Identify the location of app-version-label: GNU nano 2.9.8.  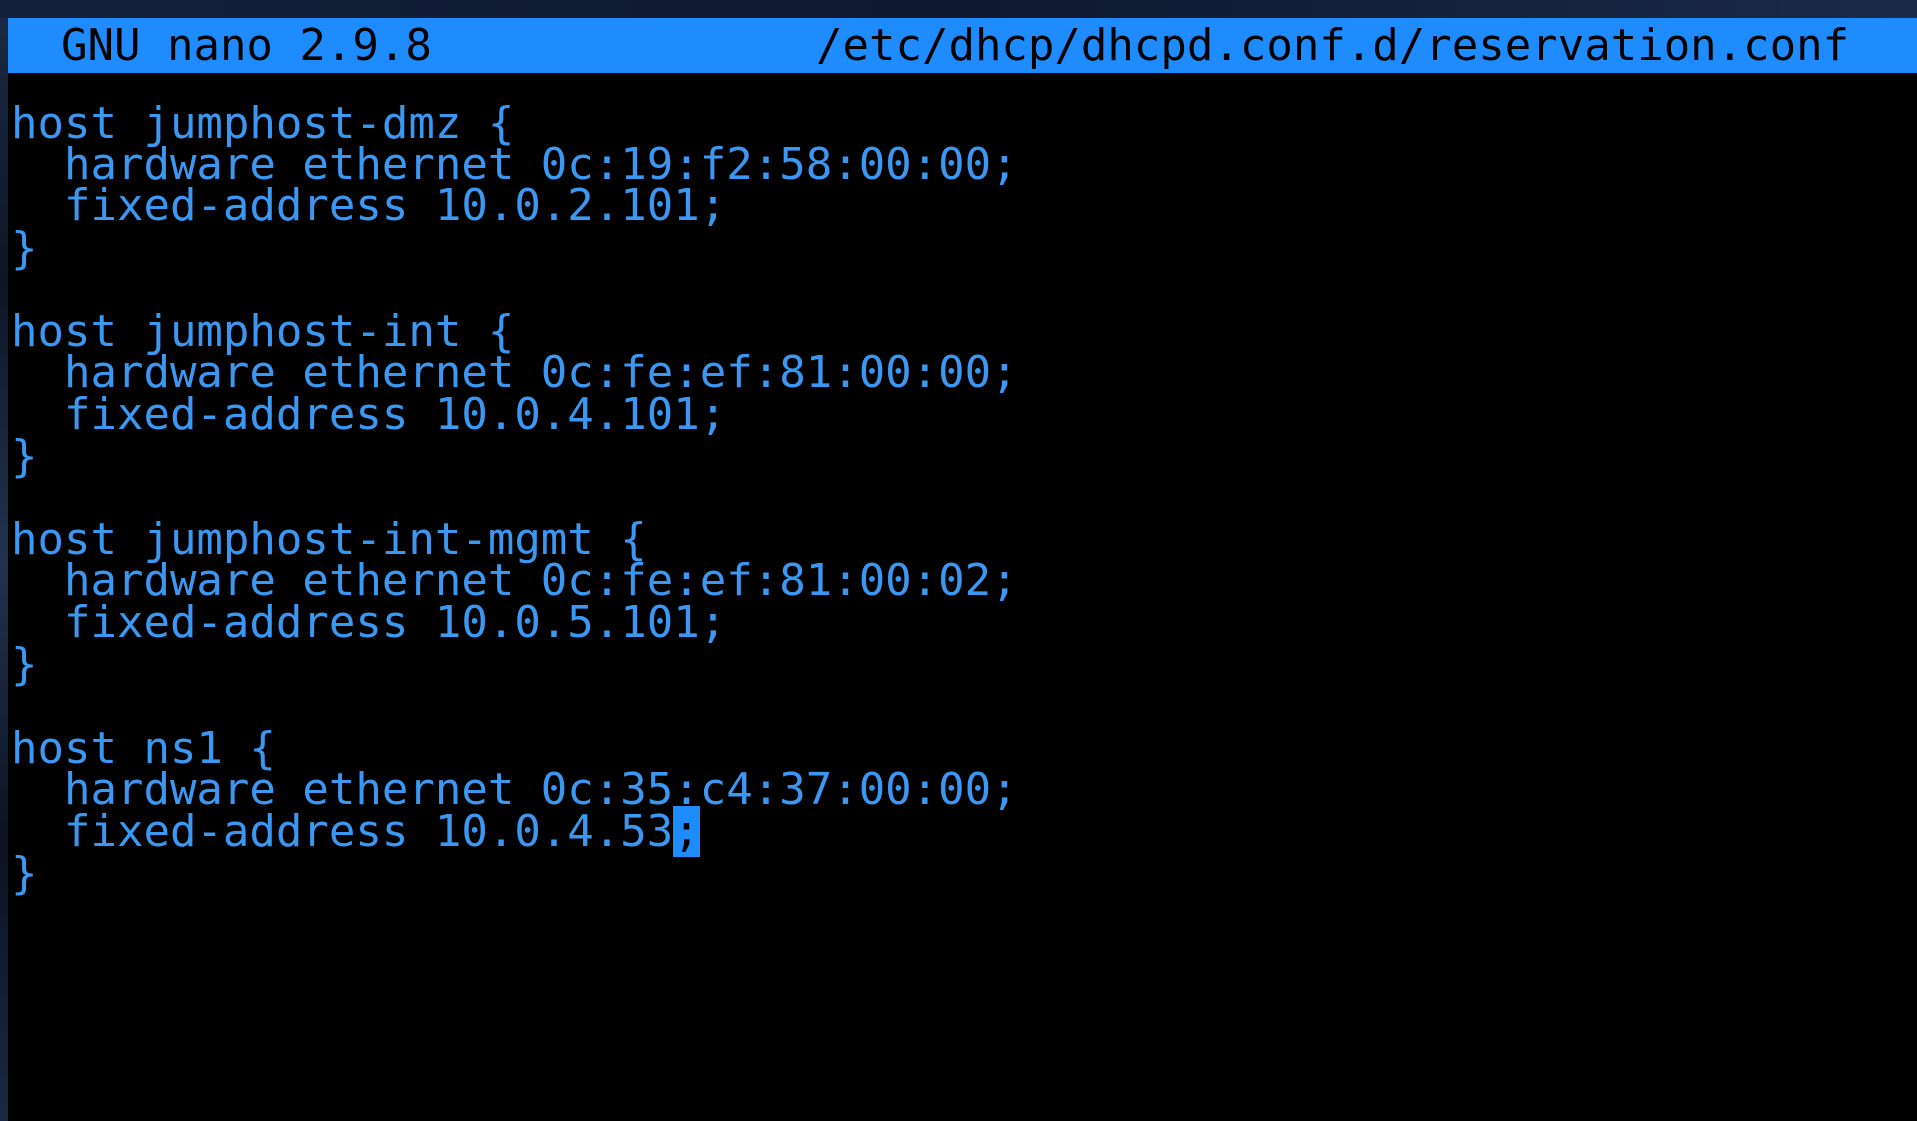
(246, 45).